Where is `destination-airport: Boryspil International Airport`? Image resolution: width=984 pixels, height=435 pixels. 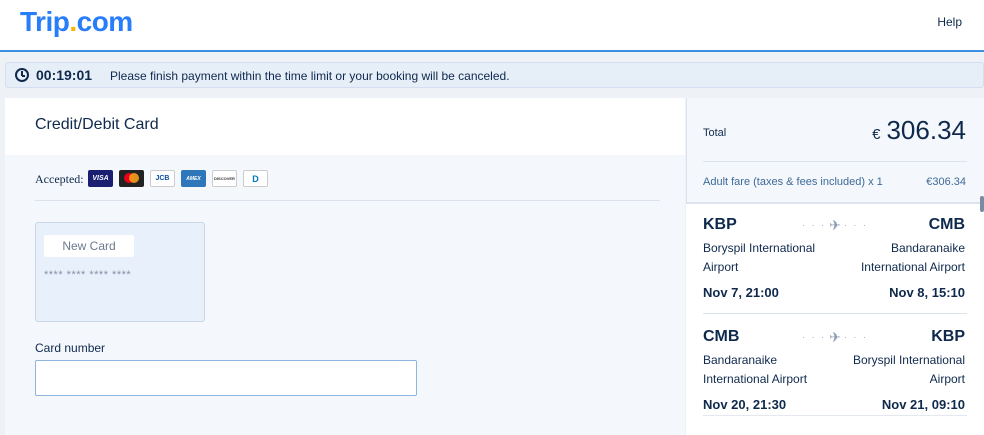 destination-airport: Boryspil International Airport is located at coordinates (908, 369).